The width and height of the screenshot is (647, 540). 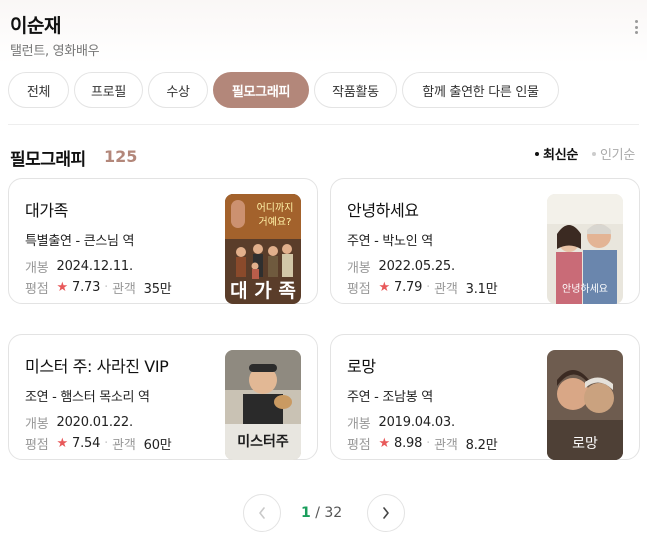 I want to click on tab-costars: 함께 출연한 다른 인물, so click(x=480, y=90).